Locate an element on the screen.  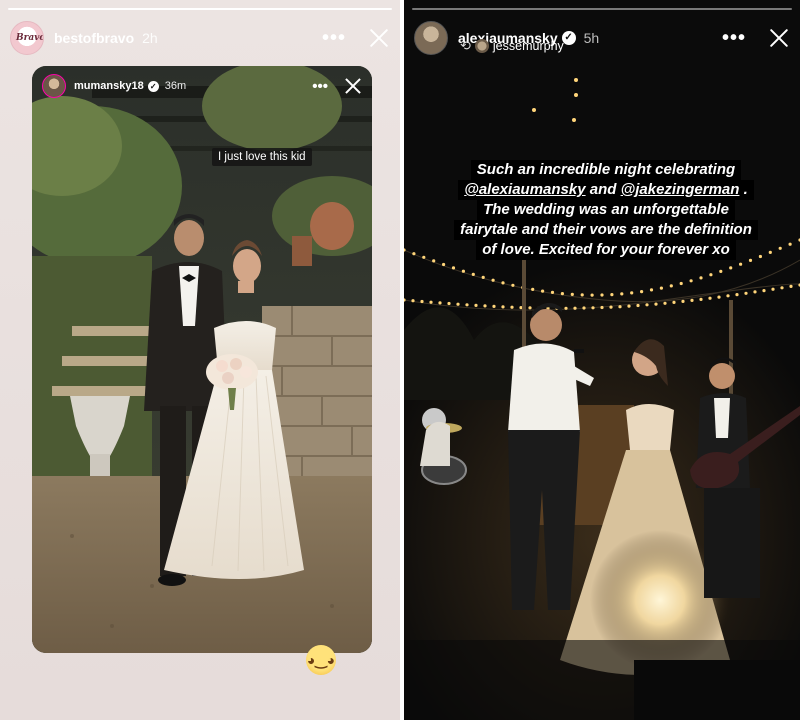
caption-line-2: @alexiaumansky and @jakezingerman . is located at coordinates (606, 190).